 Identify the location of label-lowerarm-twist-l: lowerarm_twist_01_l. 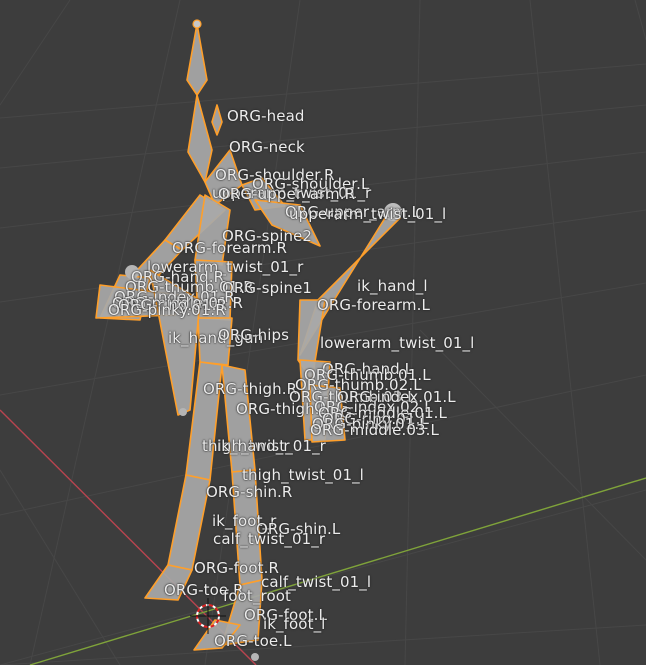
(397, 343).